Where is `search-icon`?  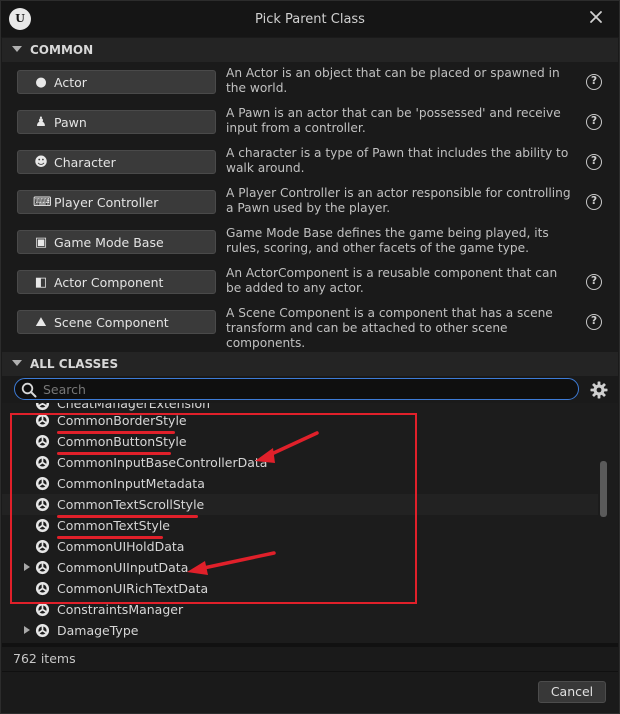
search-icon is located at coordinates (29, 390).